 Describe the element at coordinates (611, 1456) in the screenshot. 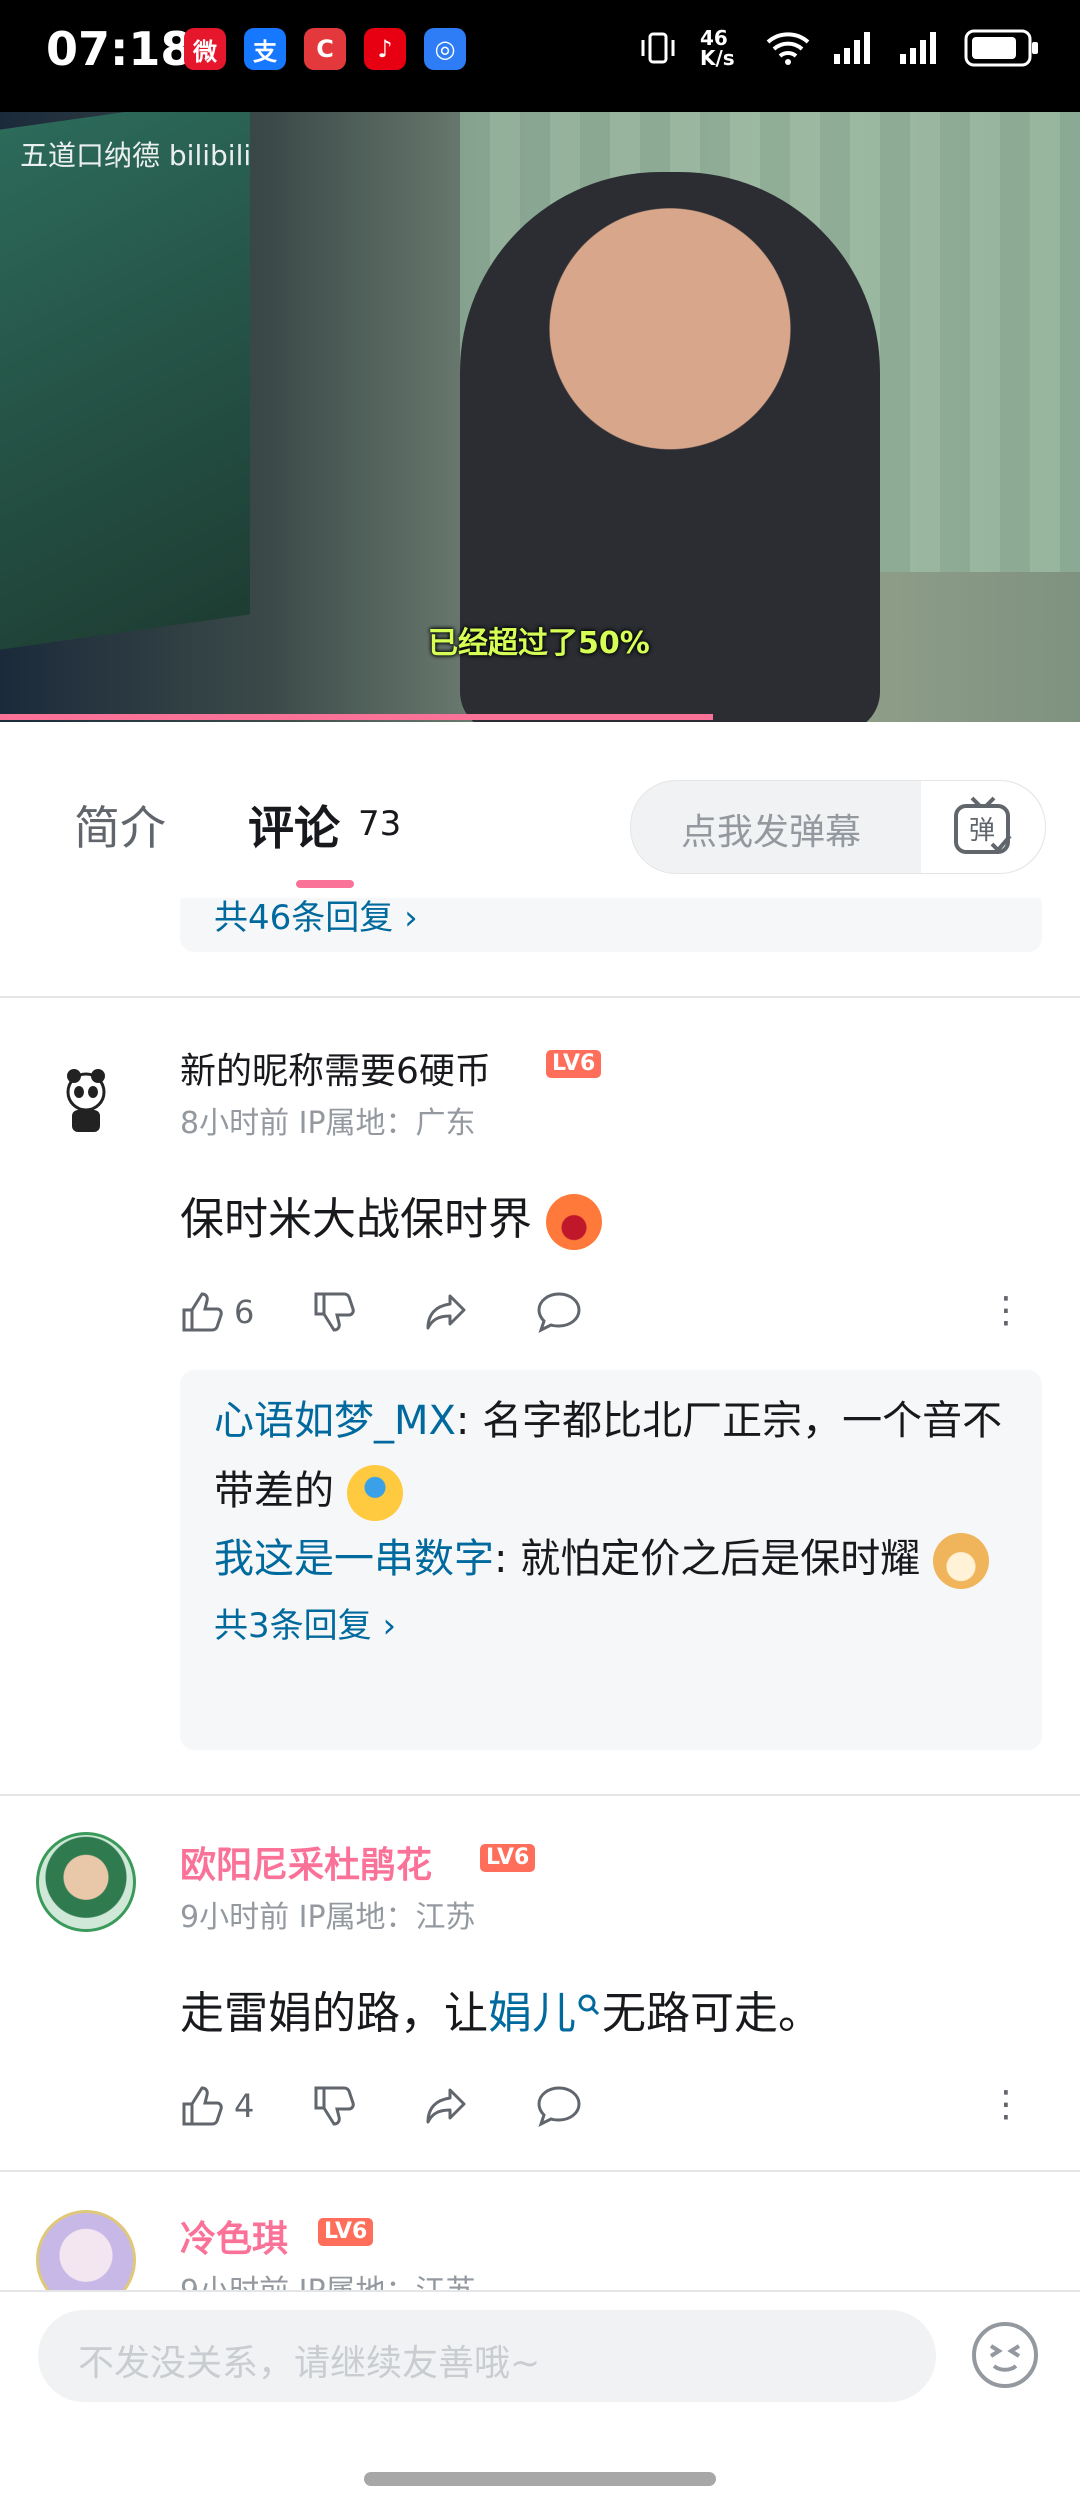

I see `reply-line: 心语如梦_MX: 名字都比北厂正宗，一个音不带差的` at that location.